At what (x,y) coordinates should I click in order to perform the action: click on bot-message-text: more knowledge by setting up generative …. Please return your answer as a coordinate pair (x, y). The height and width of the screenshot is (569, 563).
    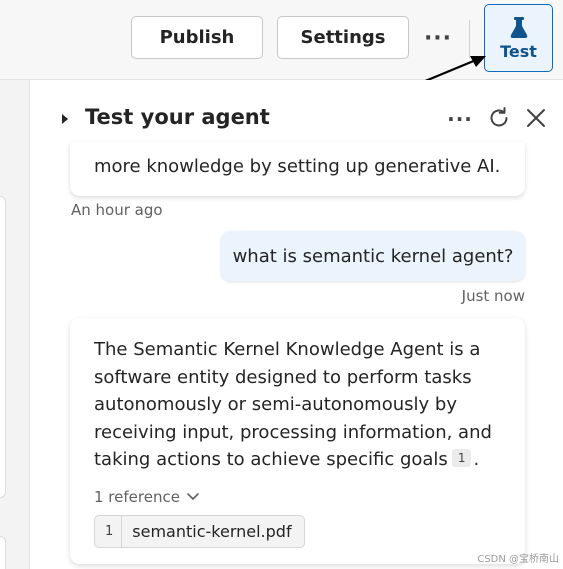
    Looking at the image, I should click on (297, 166).